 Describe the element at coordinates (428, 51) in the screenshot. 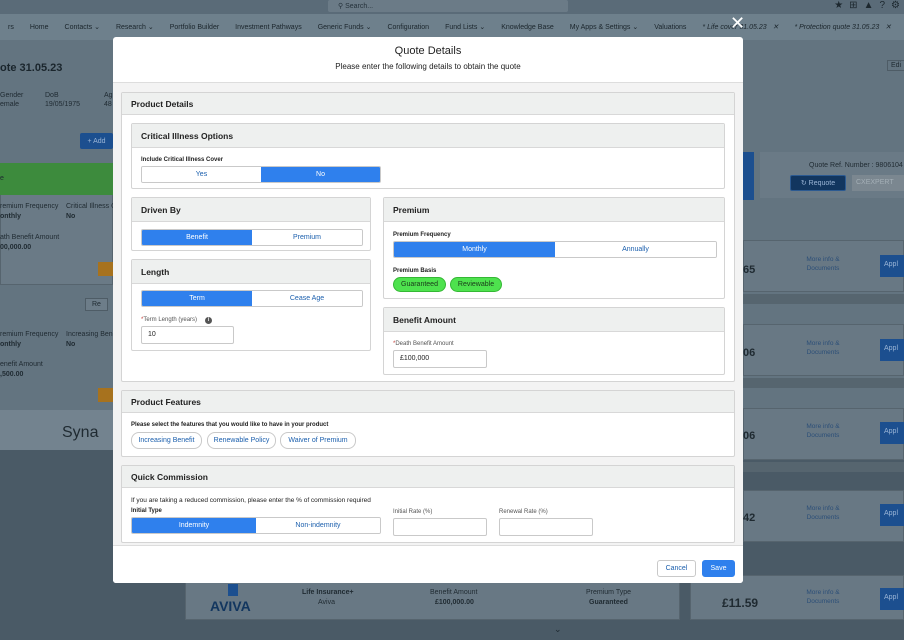

I see `modal-title: Quote Details` at that location.